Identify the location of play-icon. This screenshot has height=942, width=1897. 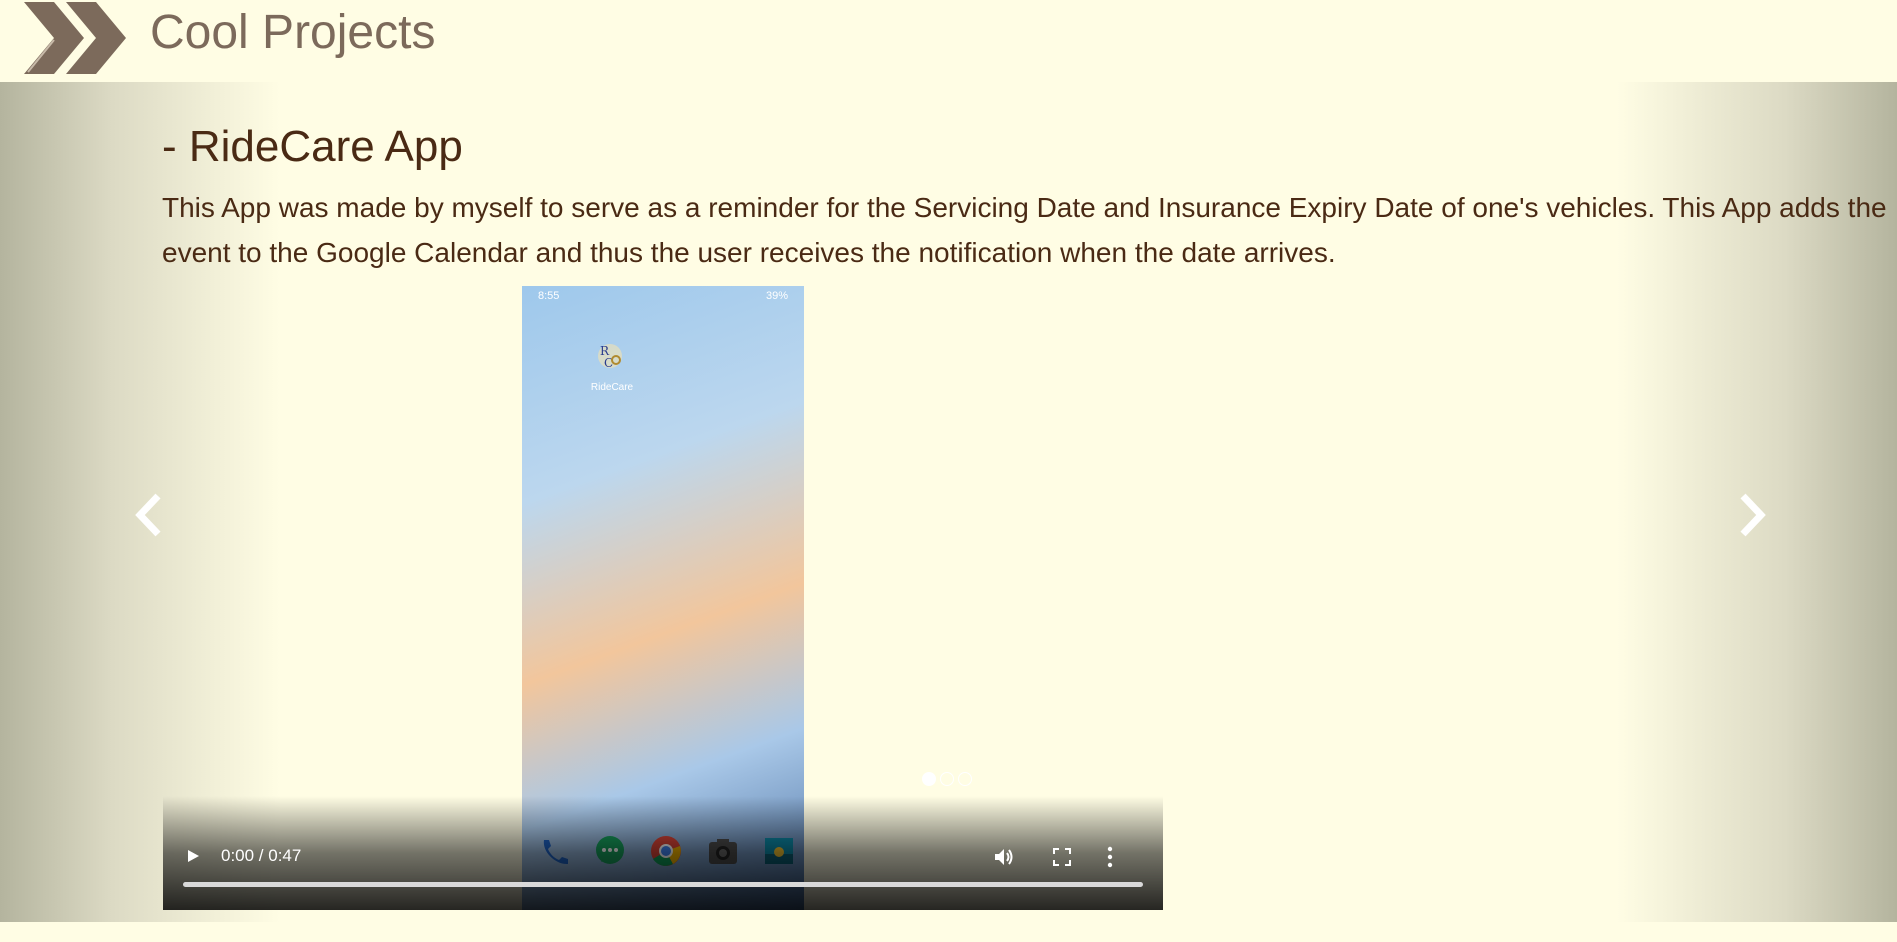
(193, 856).